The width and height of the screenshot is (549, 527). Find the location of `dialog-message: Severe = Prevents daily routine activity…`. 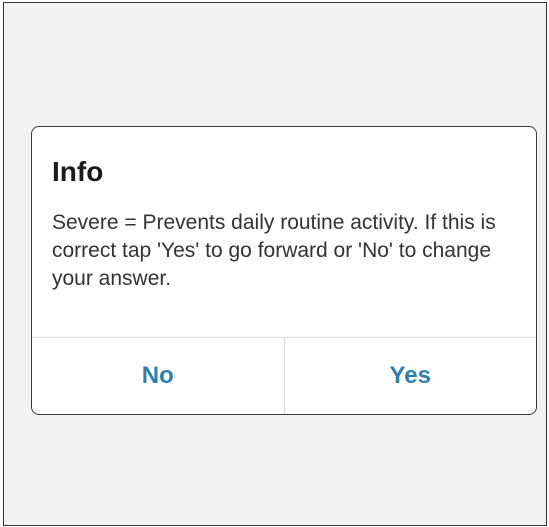

dialog-message: Severe = Prevents daily routine activity… is located at coordinates (274, 250).